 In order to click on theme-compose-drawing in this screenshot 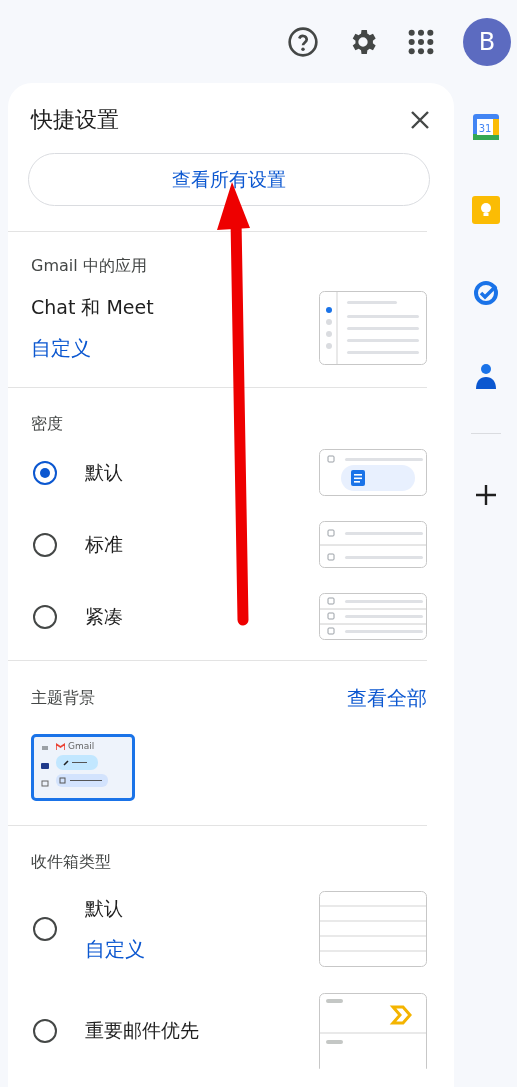, I will do `click(77, 762)`.